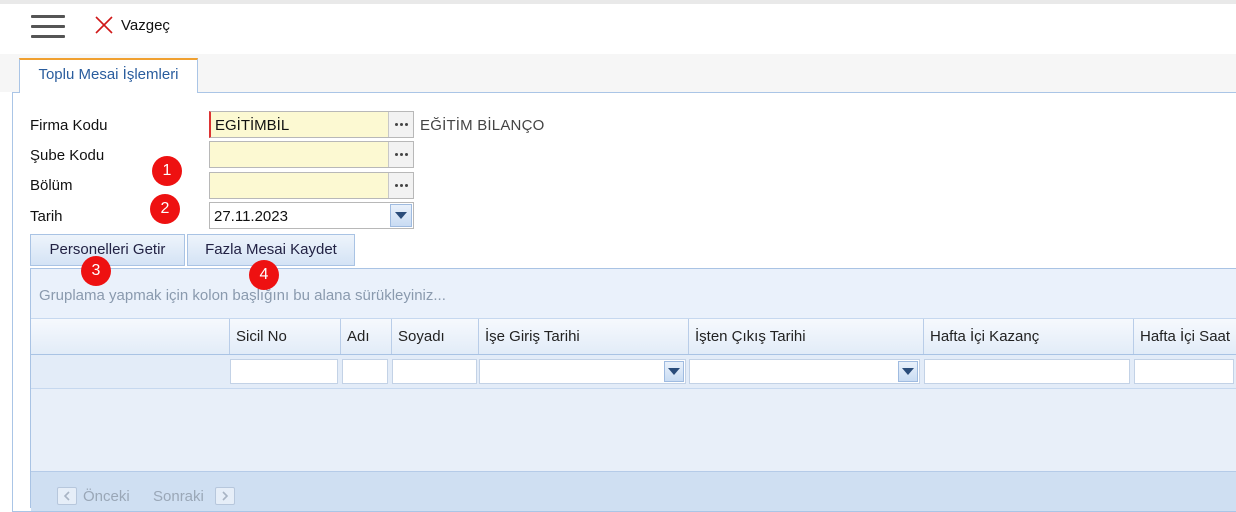 The image size is (1236, 512). What do you see at coordinates (67, 496) in the screenshot?
I see `chevron-left-icon` at bounding box center [67, 496].